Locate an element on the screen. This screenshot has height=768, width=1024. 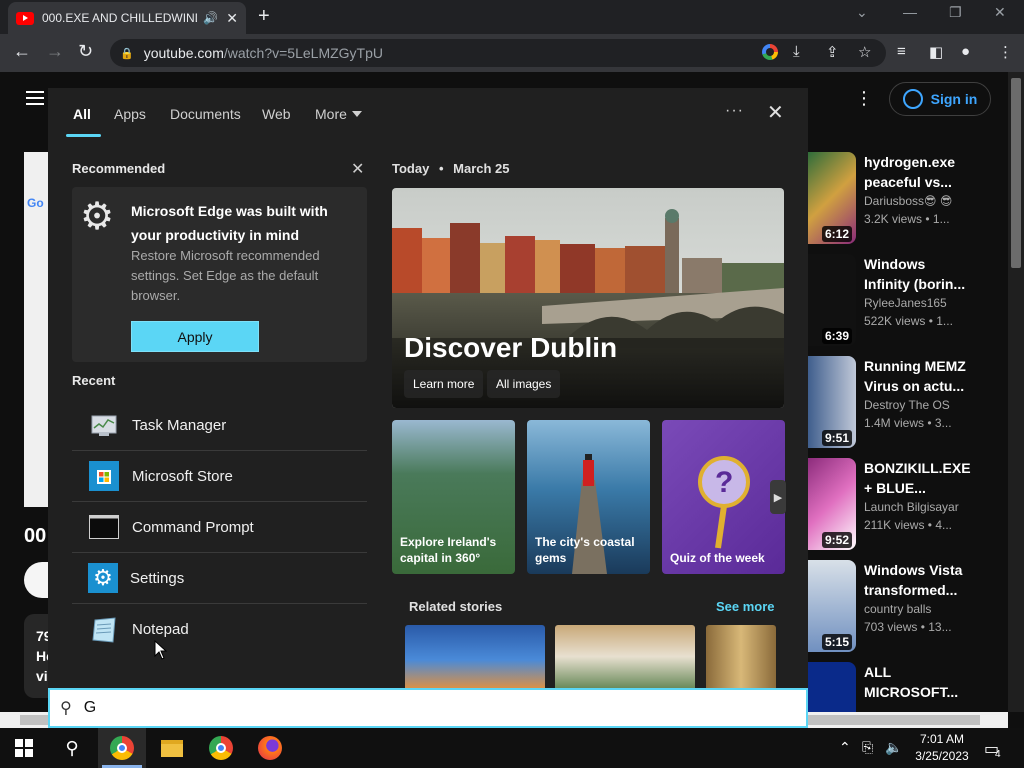
minimize-icon: — is located at coordinates (910, 12).